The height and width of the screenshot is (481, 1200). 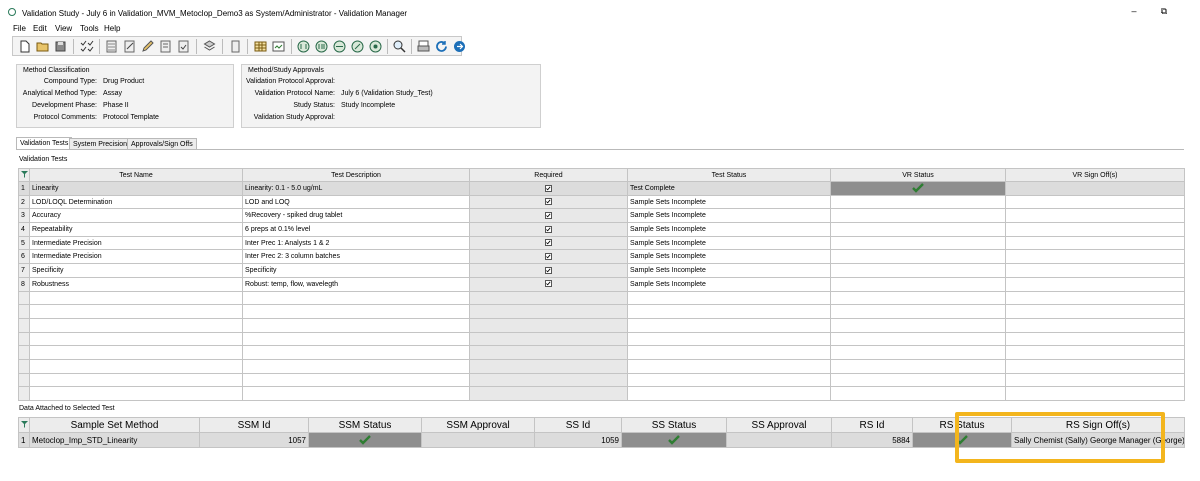 What do you see at coordinates (674, 425) in the screenshot?
I see `col-ss-status: SS Status` at bounding box center [674, 425].